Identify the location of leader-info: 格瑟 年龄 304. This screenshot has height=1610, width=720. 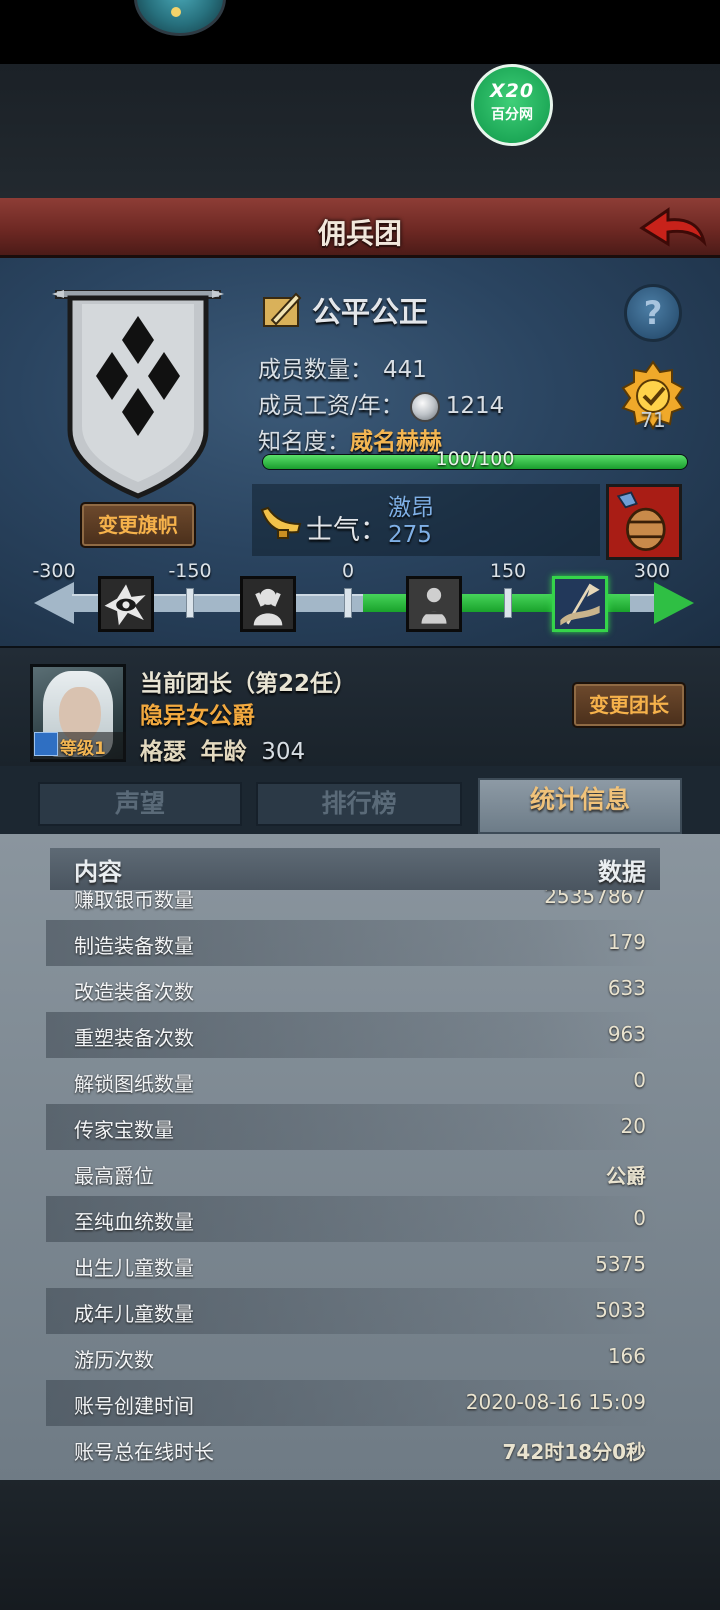
(222, 749).